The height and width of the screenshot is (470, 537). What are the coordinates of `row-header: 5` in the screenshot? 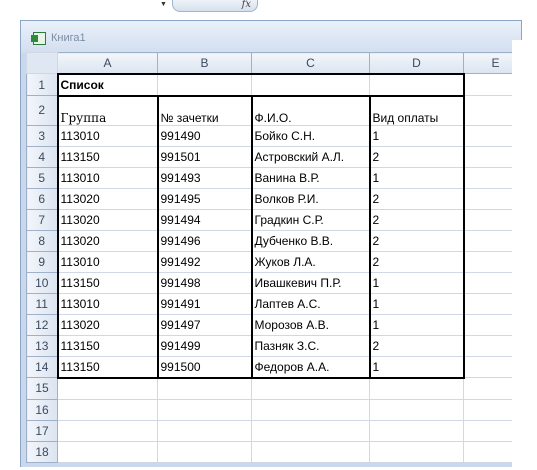 It's located at (42, 177).